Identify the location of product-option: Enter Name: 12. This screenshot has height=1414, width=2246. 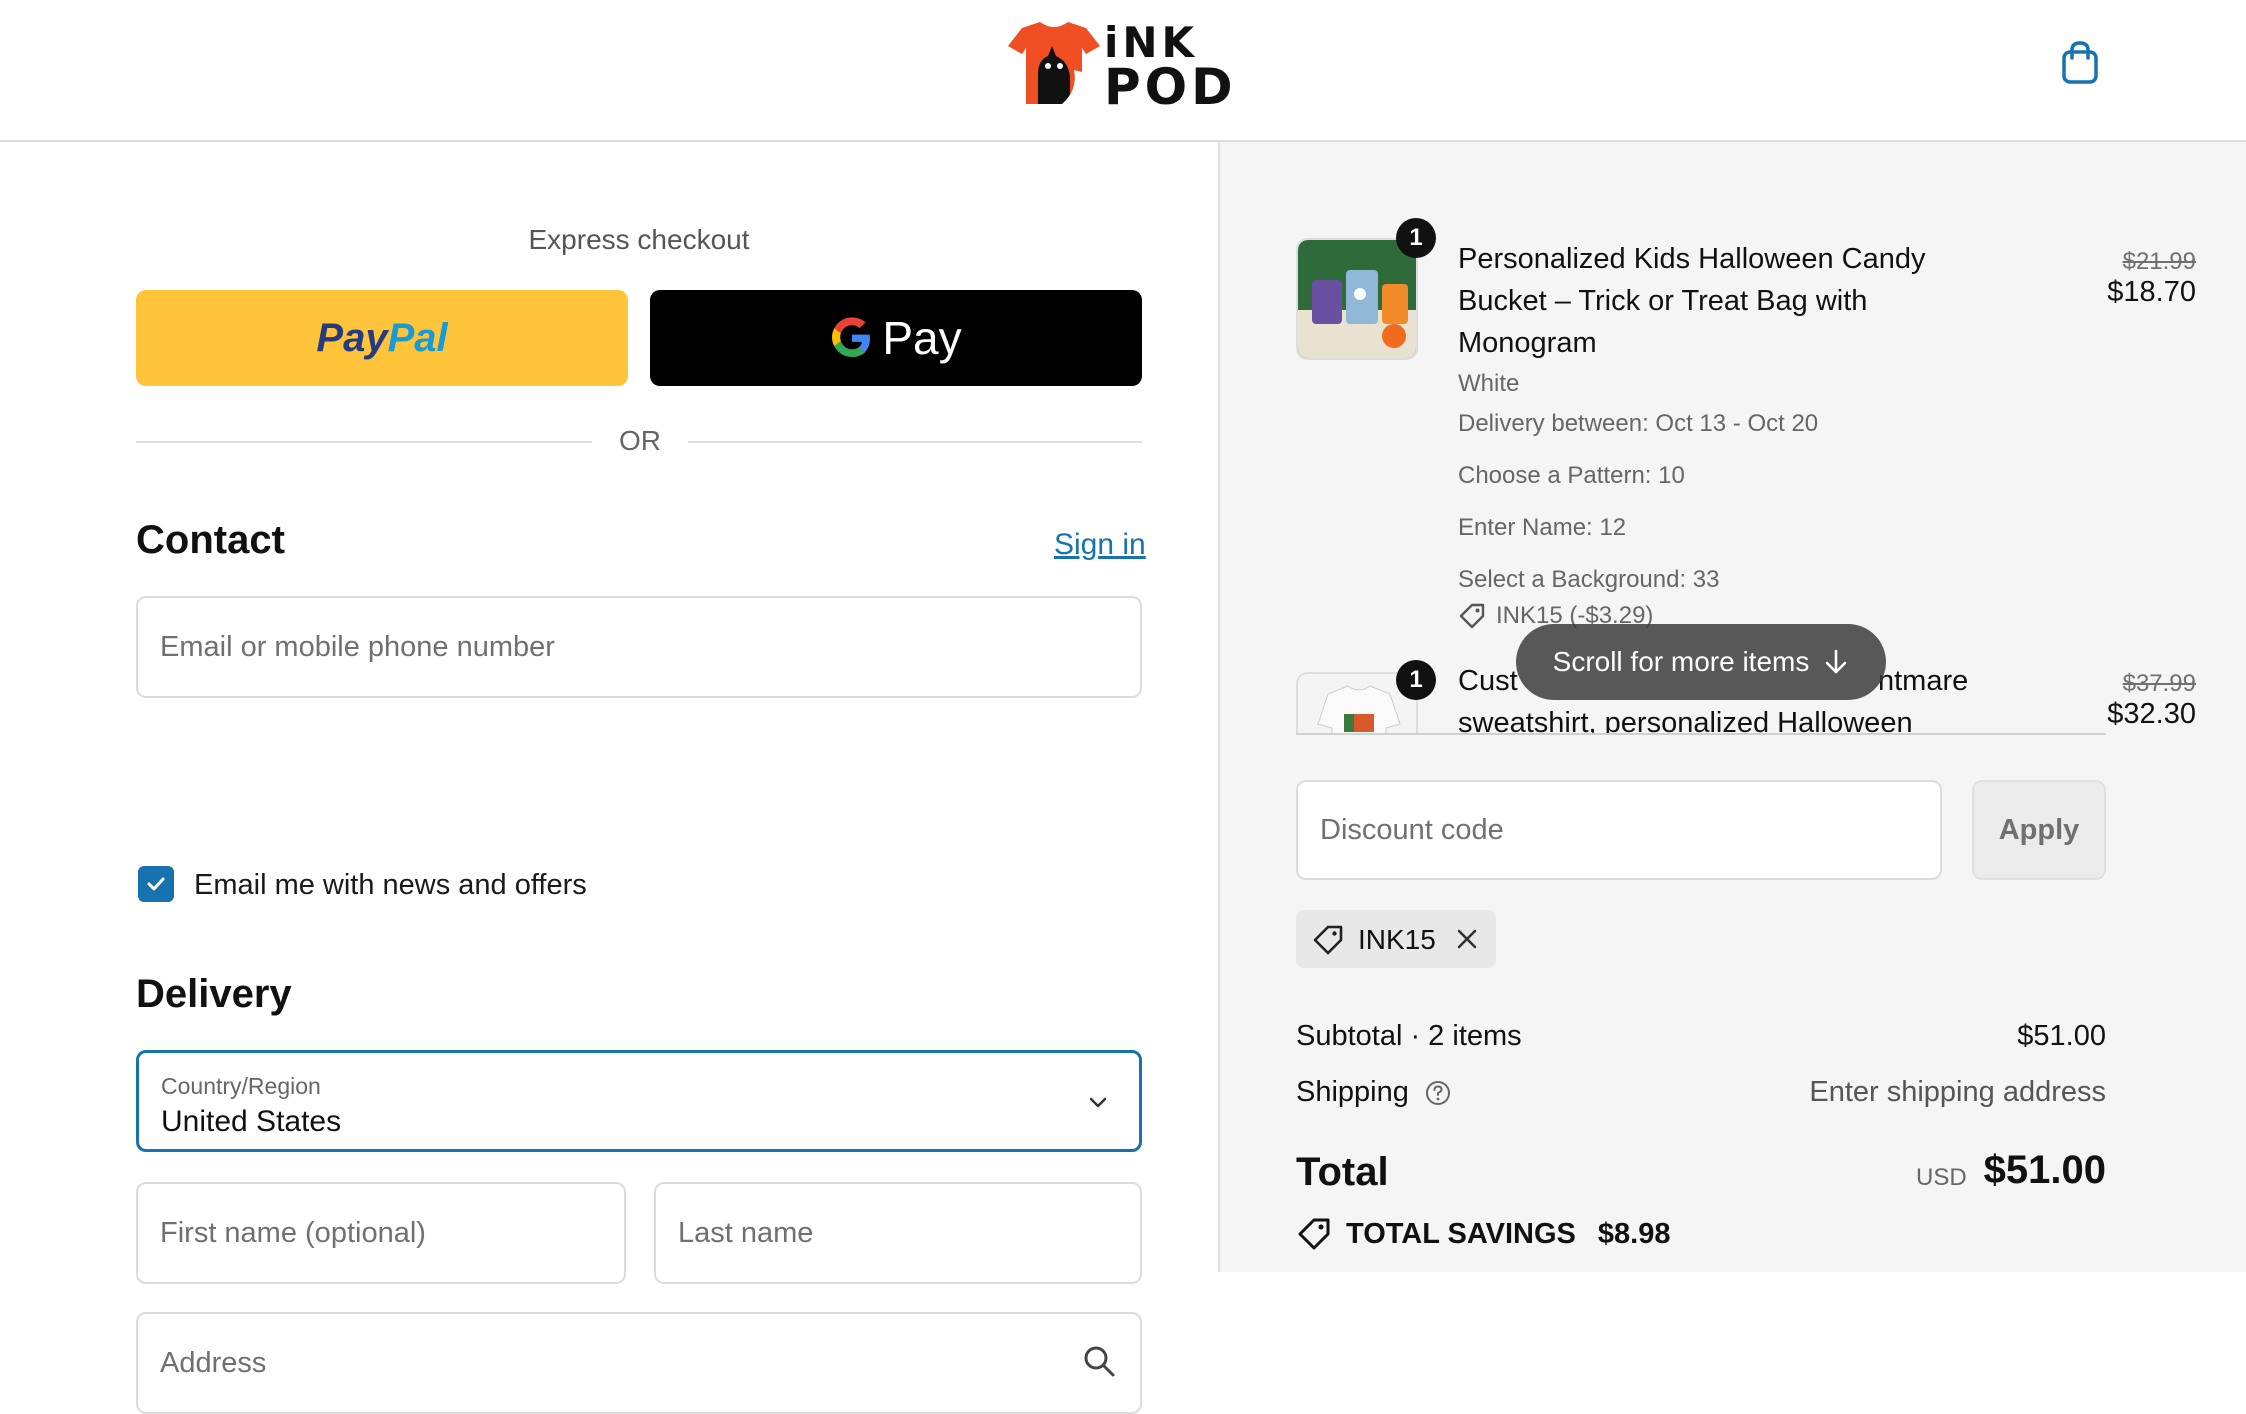
(1542, 527).